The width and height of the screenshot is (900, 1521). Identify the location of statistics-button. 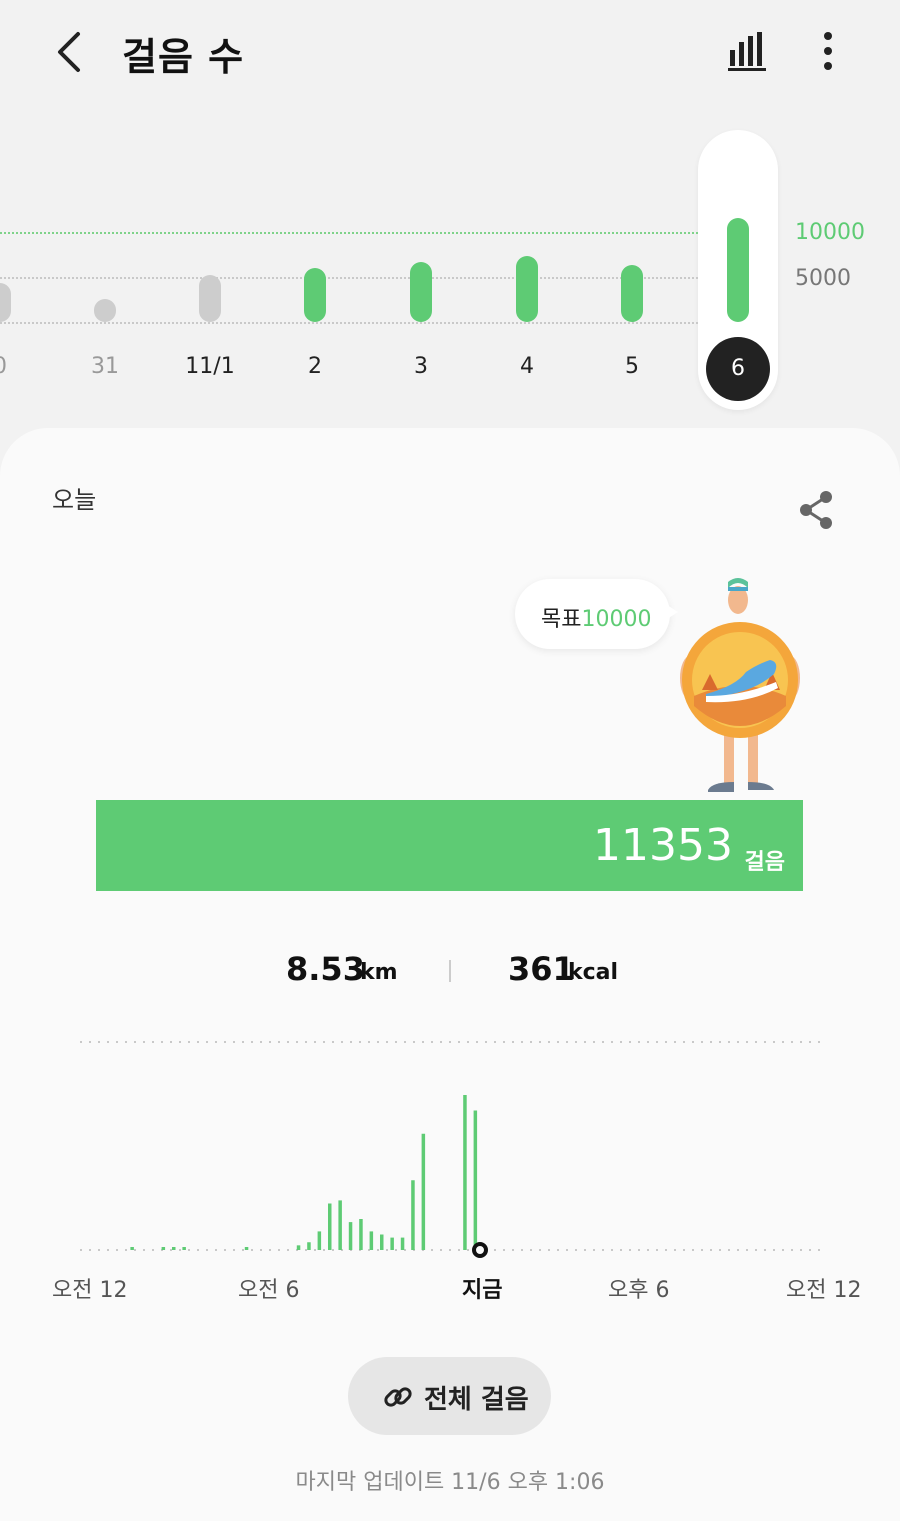
(748, 52).